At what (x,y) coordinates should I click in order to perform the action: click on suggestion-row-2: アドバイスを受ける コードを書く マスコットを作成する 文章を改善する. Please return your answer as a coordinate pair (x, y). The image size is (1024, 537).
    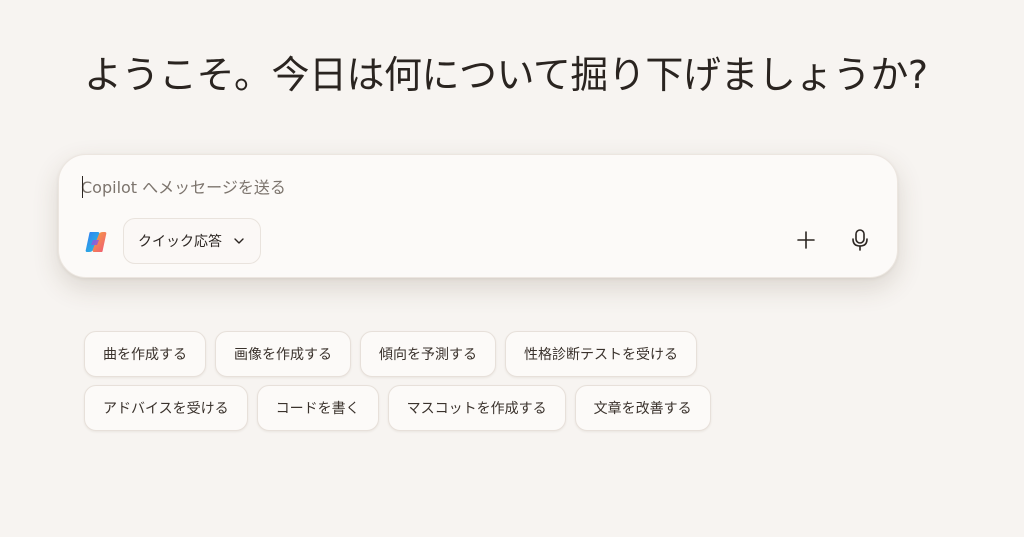
    Looking at the image, I should click on (434, 408).